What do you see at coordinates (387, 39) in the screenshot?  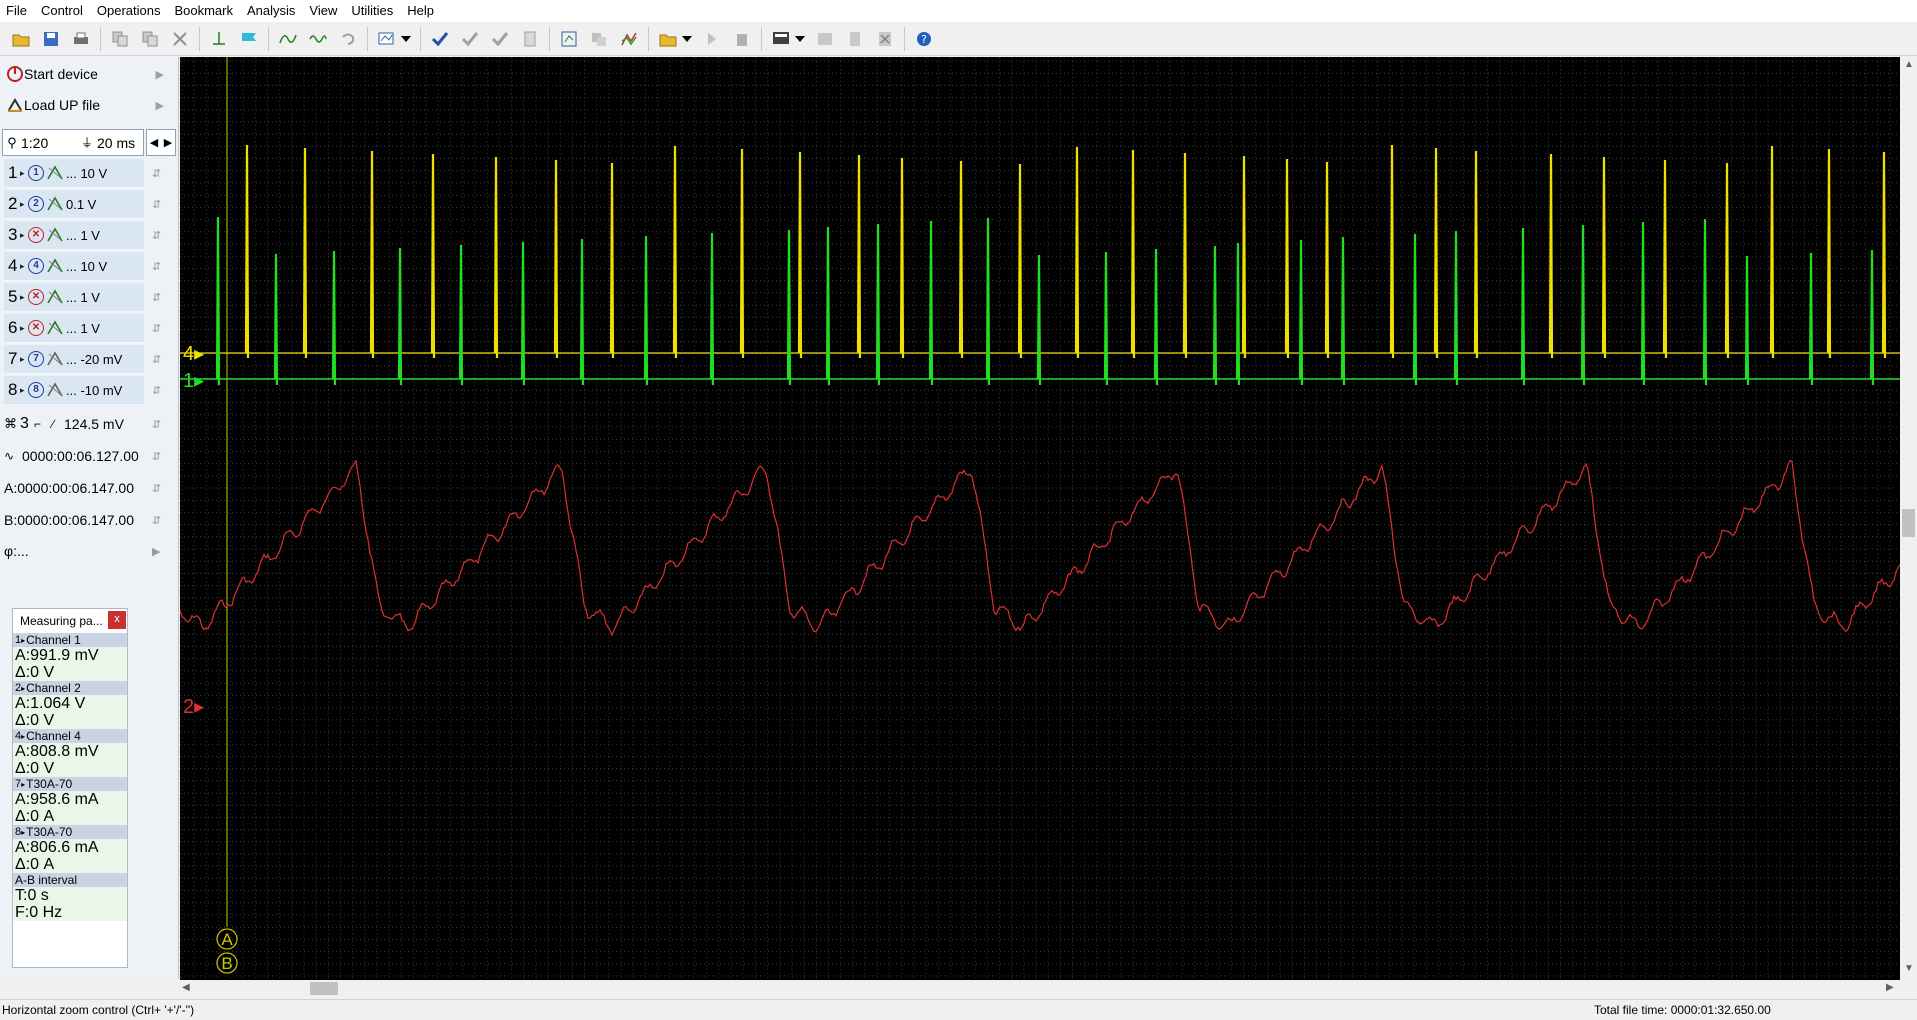 I see `scope-settings-icon` at bounding box center [387, 39].